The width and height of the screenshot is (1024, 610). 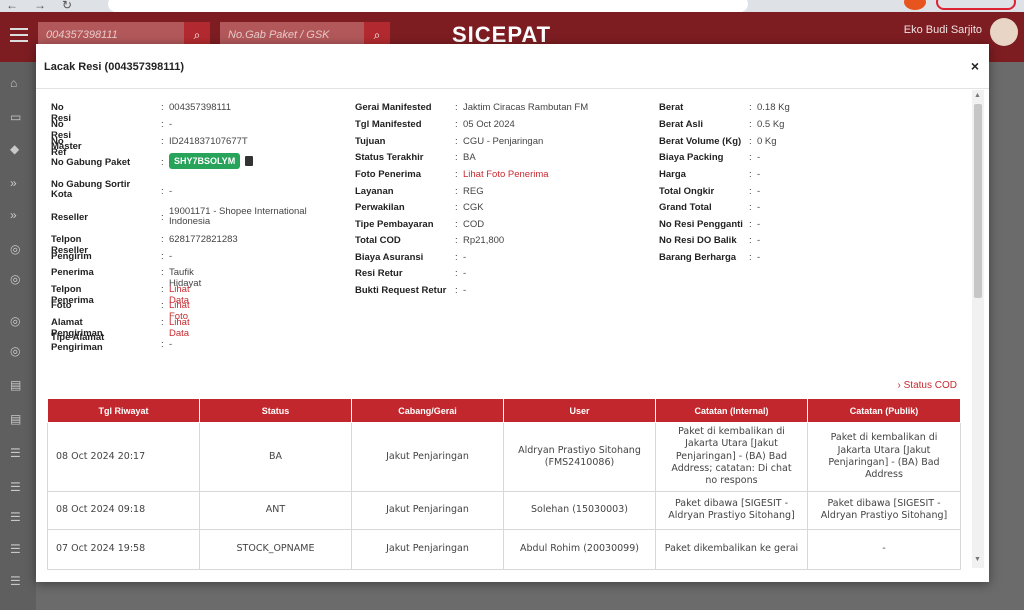 What do you see at coordinates (427, 410) in the screenshot?
I see `col-header-cabang: Cabang/Gerai` at bounding box center [427, 410].